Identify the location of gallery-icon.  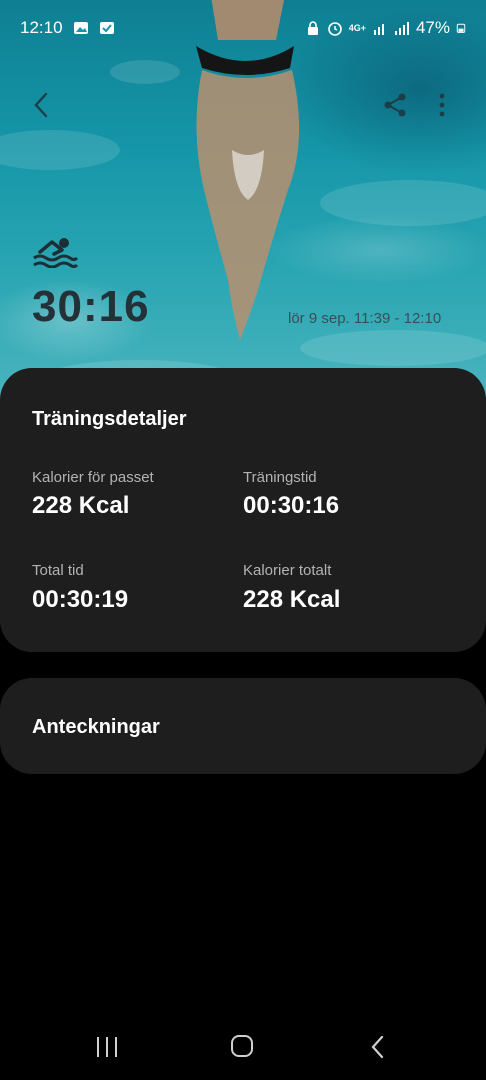
(80, 28).